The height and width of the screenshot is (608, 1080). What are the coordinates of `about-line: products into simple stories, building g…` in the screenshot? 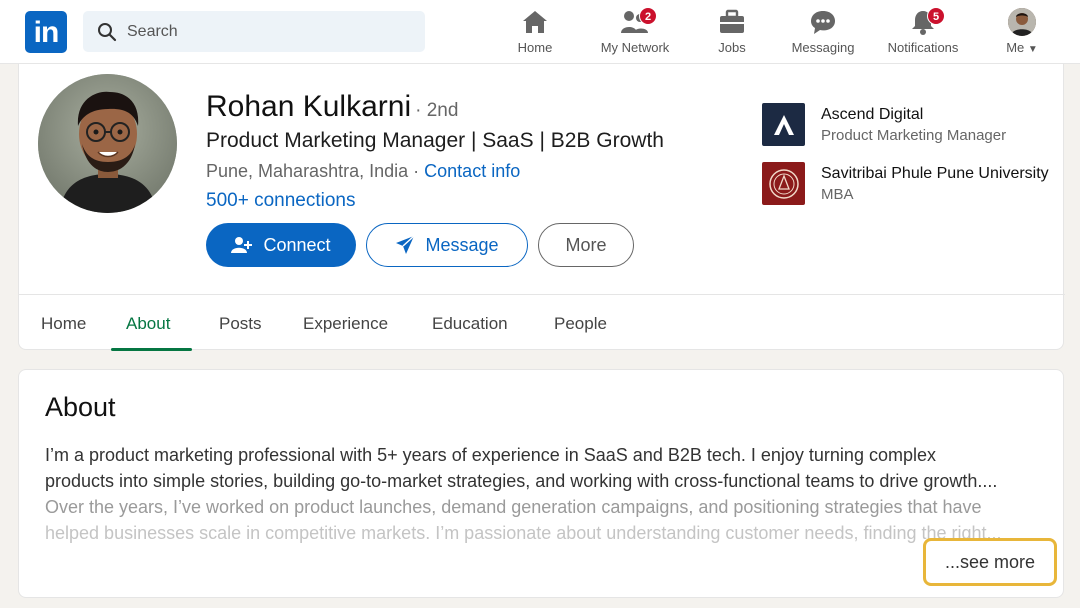 It's located at (521, 481).